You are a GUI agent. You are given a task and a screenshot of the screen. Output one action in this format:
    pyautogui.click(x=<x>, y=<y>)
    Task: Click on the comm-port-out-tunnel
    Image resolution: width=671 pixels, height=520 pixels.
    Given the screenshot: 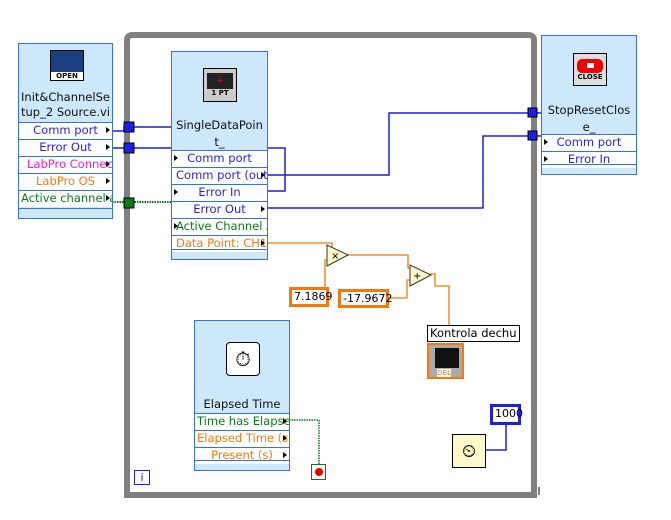 What is the action you would take?
    pyautogui.click(x=532, y=112)
    